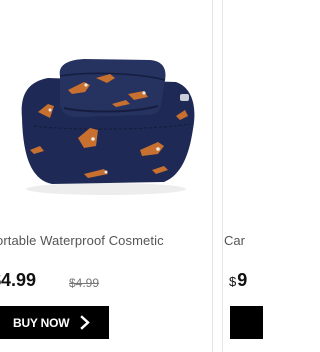  Describe the element at coordinates (234, 240) in the screenshot. I see `product-title-next: Car` at that location.